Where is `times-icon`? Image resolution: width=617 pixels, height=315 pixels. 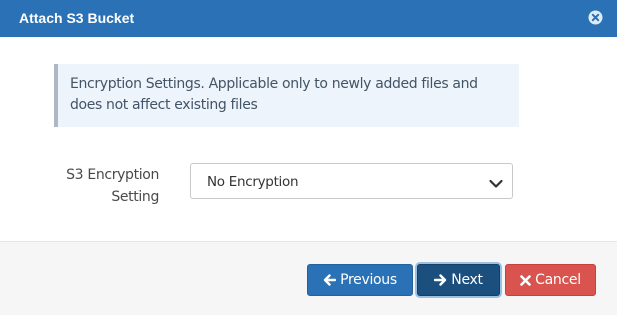 times-icon is located at coordinates (525, 280).